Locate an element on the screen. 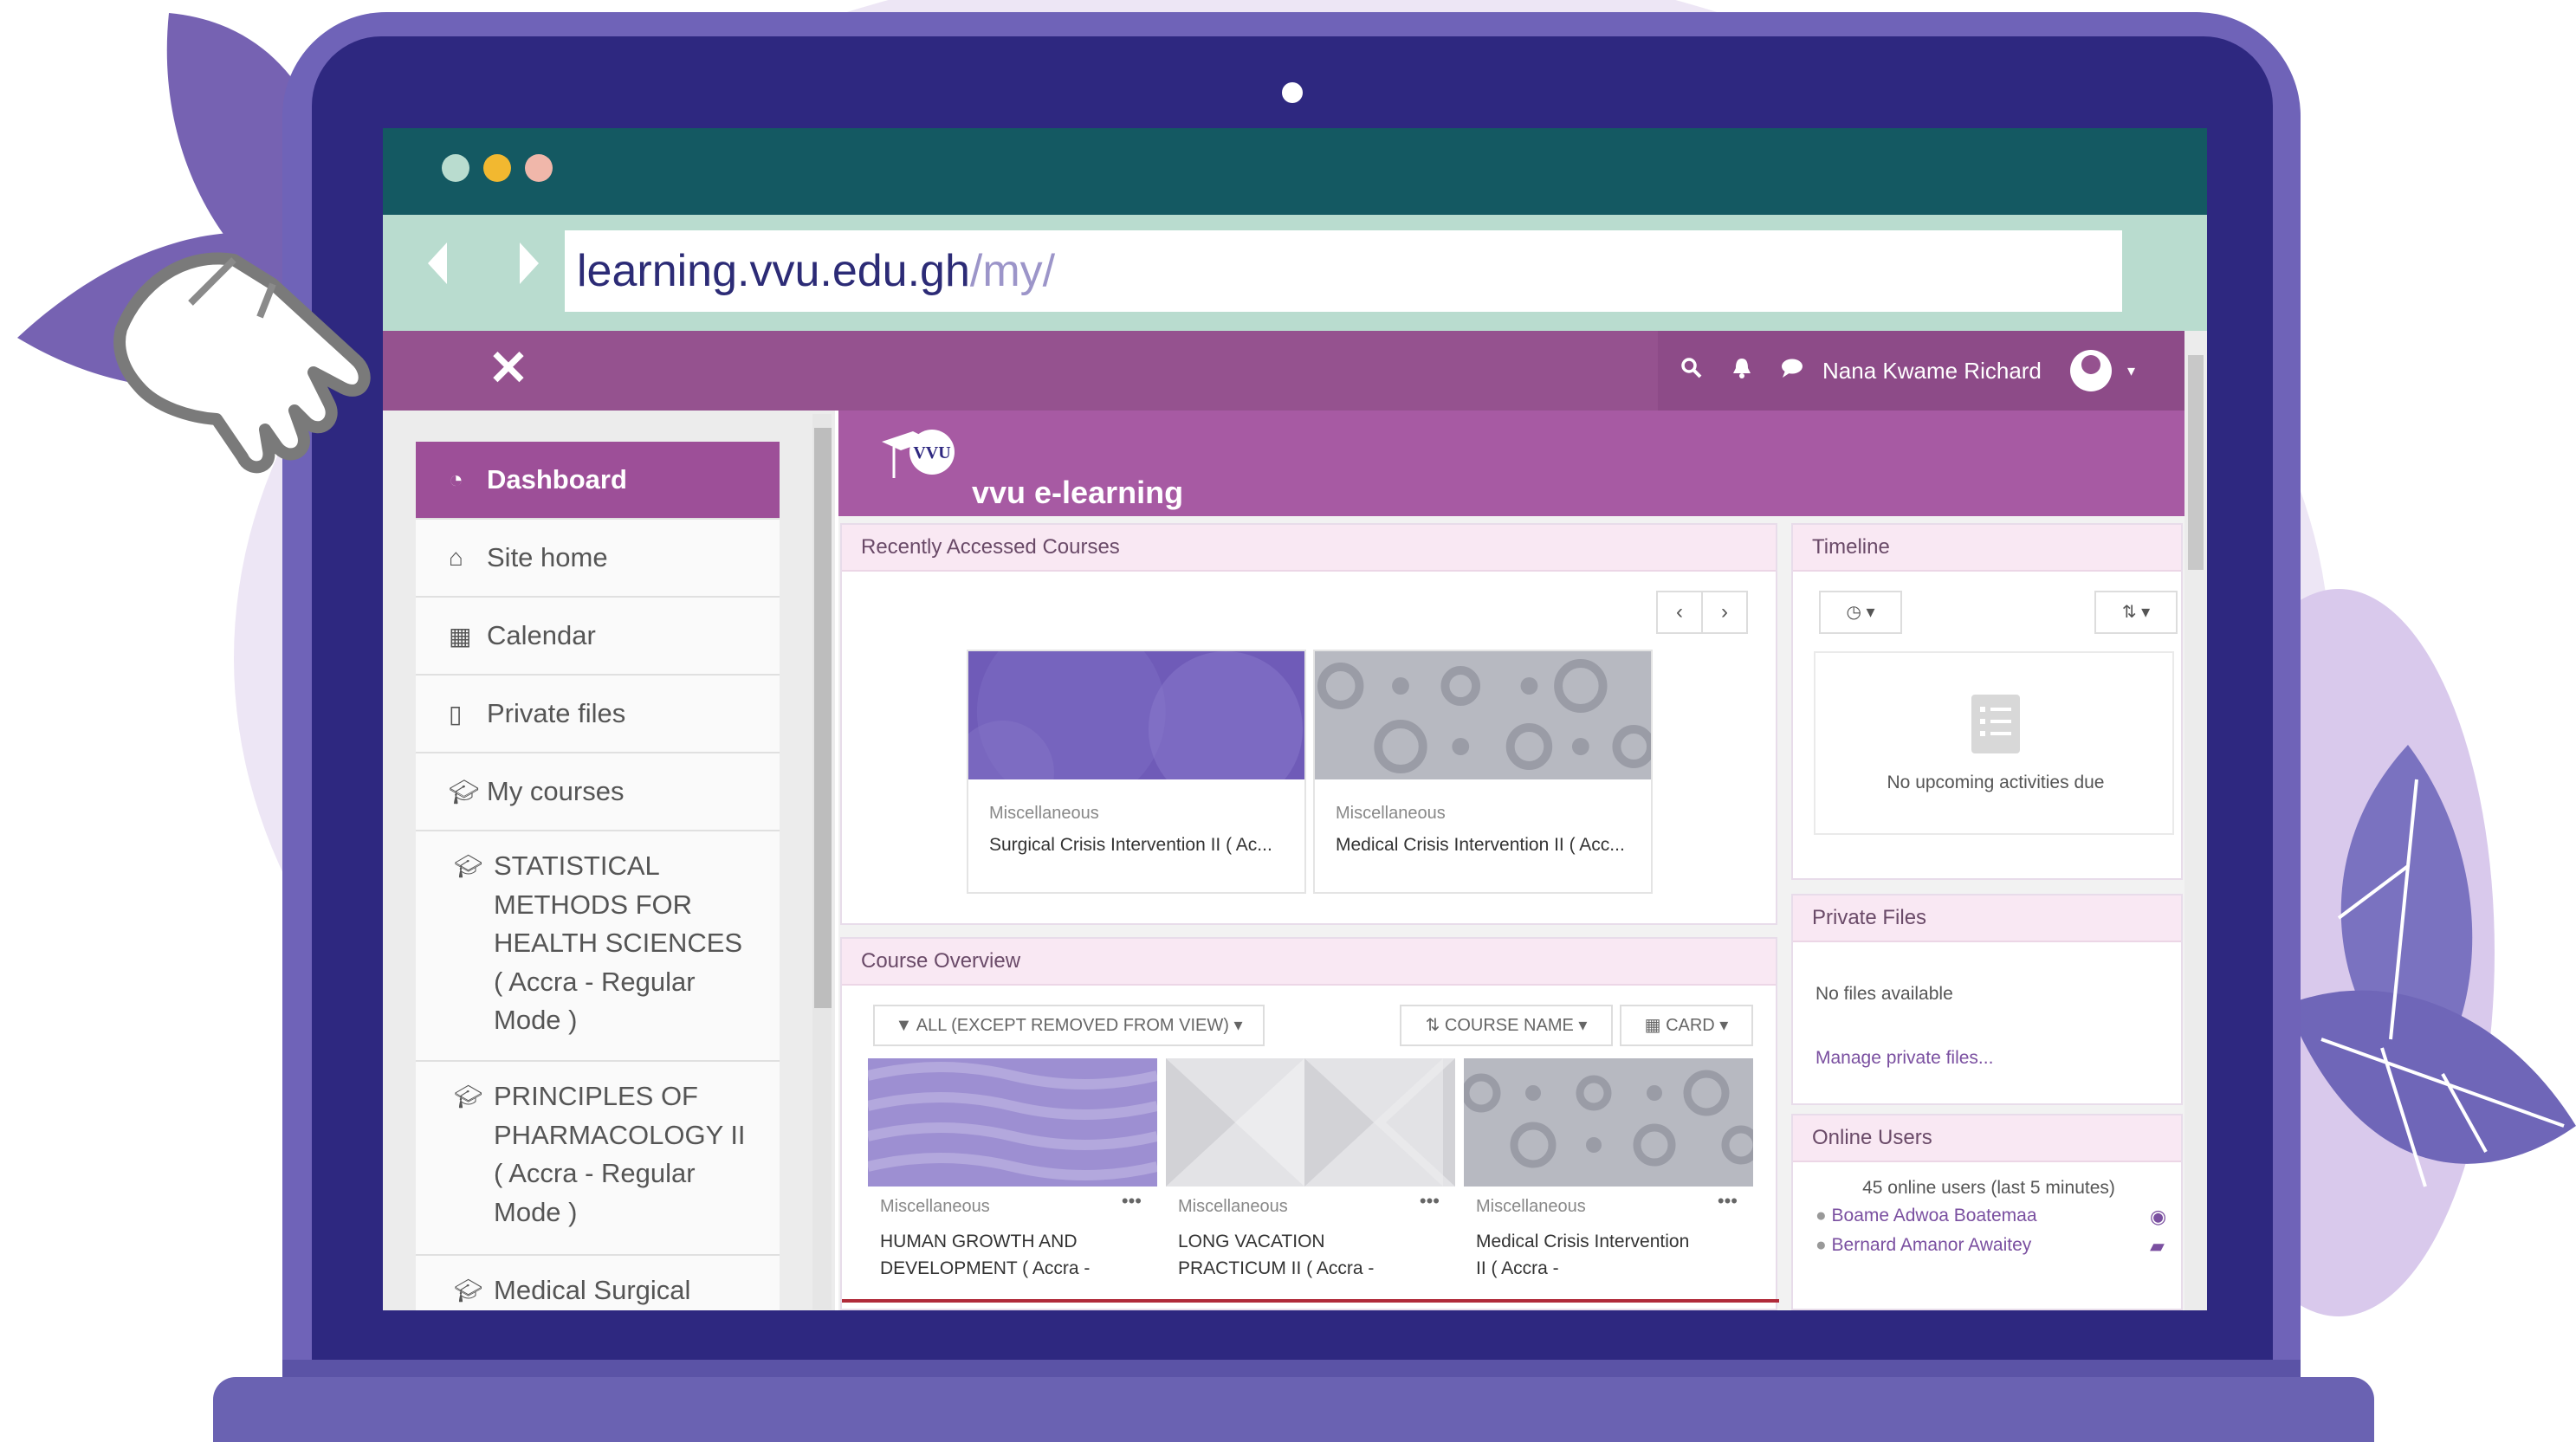 The image size is (2576, 1442). chevron-right-icon: › is located at coordinates (1724, 612).